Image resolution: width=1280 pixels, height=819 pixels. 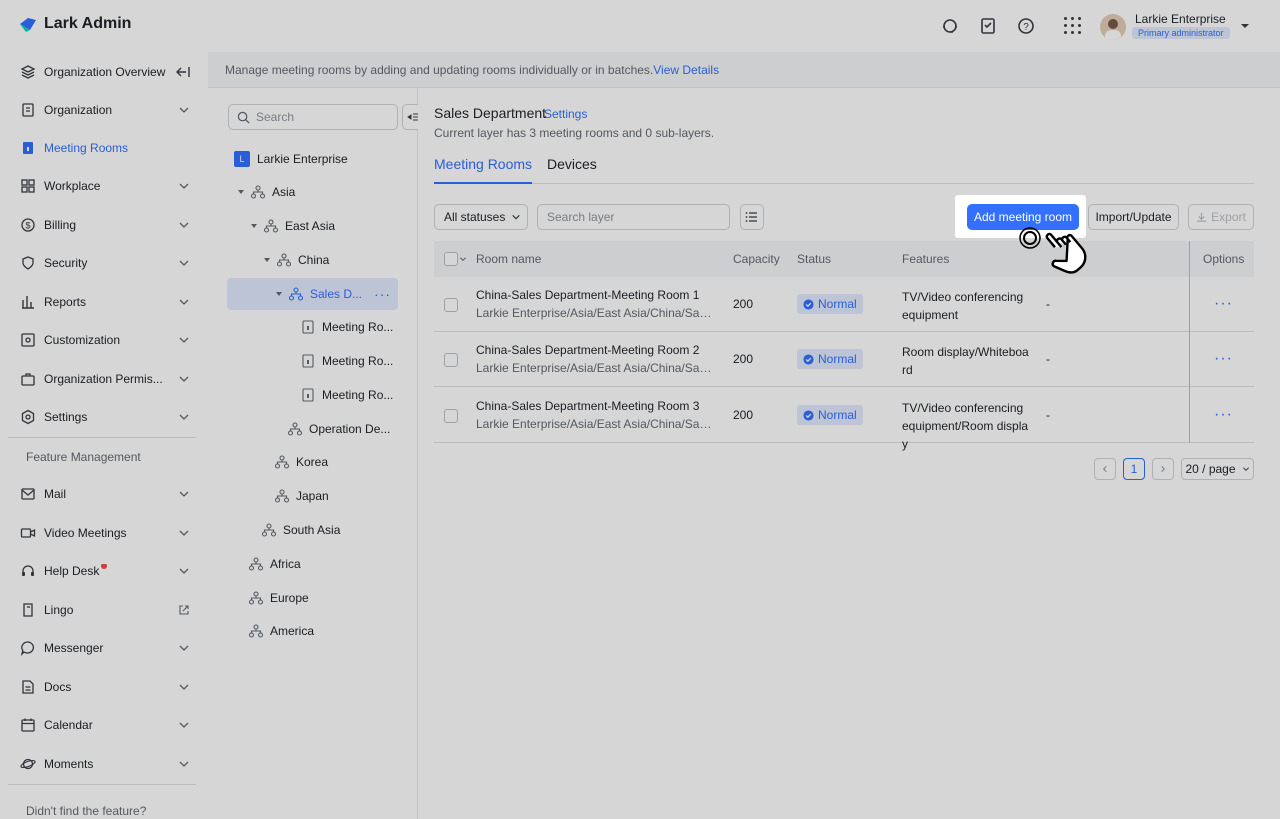 What do you see at coordinates (1026, 26) in the screenshot?
I see `help-icon: ?` at bounding box center [1026, 26].